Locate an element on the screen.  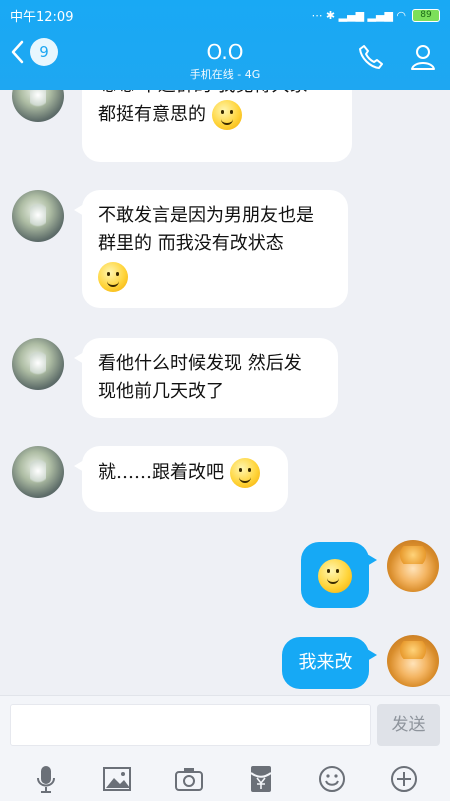
status-time: 中午12:09 is located at coordinates (42, 17).